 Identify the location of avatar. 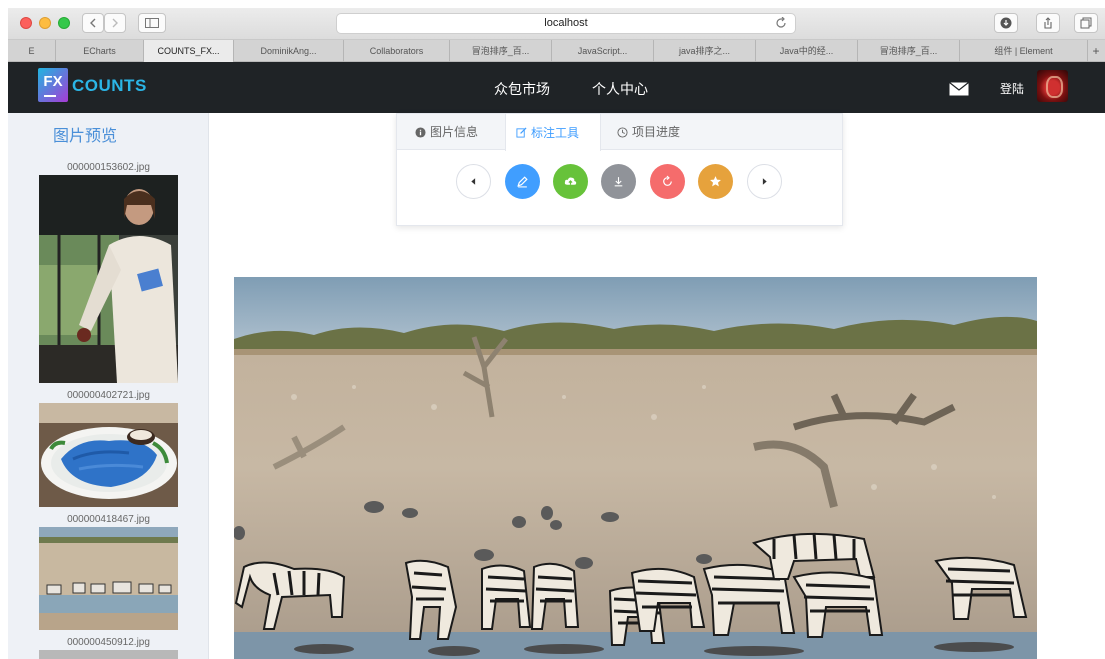
(1052, 86).